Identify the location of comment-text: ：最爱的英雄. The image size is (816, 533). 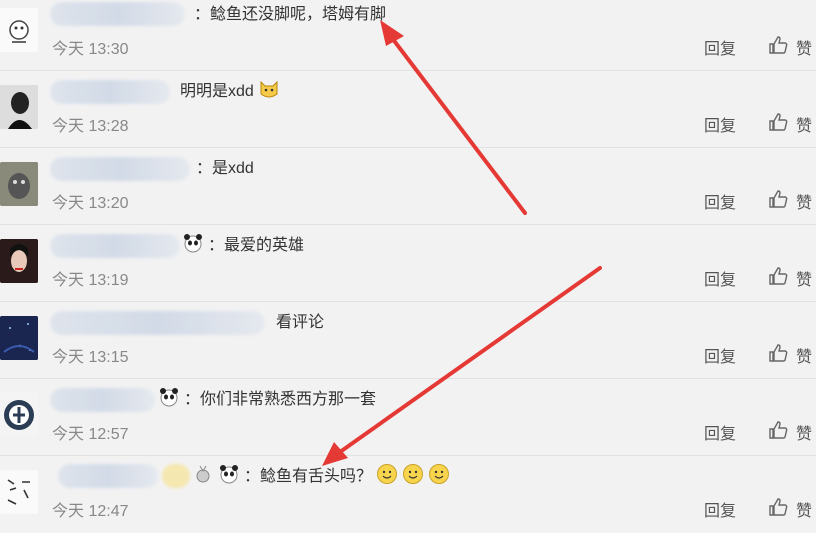
(243, 243).